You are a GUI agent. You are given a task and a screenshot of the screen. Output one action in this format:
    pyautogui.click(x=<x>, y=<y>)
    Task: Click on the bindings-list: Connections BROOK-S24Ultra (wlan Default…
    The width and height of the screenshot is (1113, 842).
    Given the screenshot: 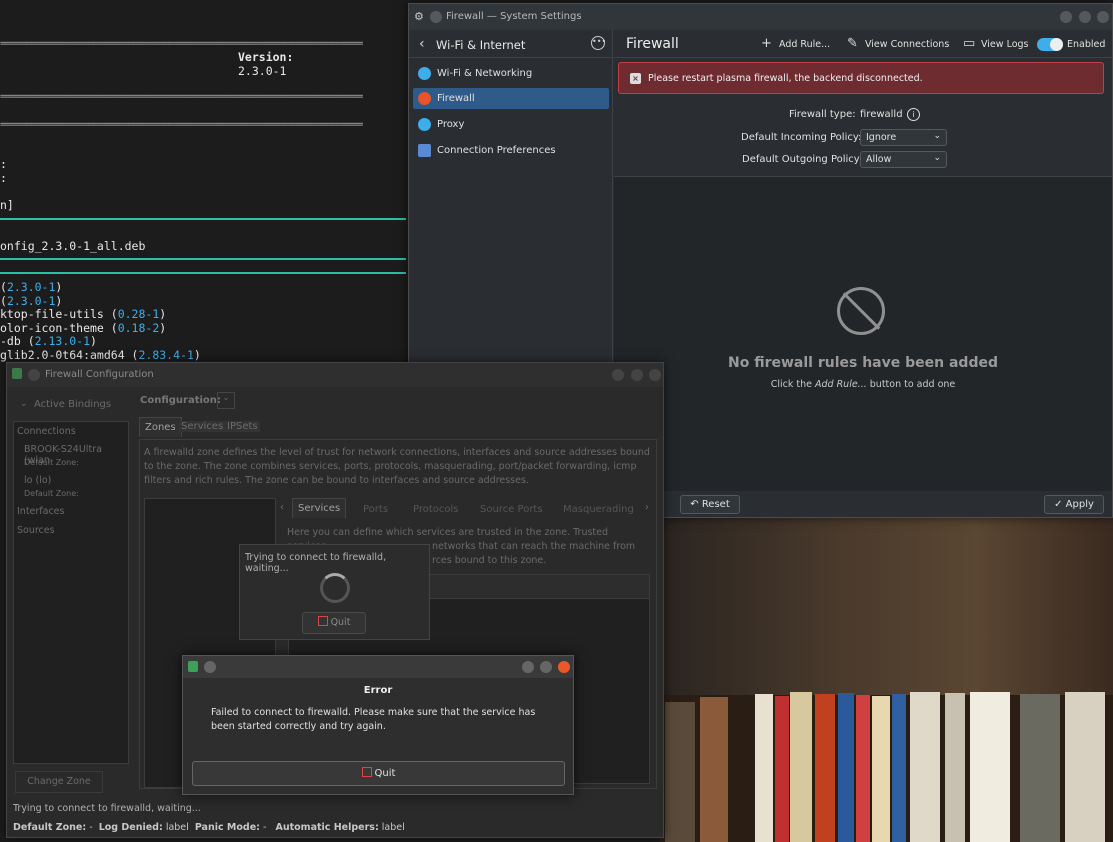 What is the action you would take?
    pyautogui.click(x=71, y=592)
    